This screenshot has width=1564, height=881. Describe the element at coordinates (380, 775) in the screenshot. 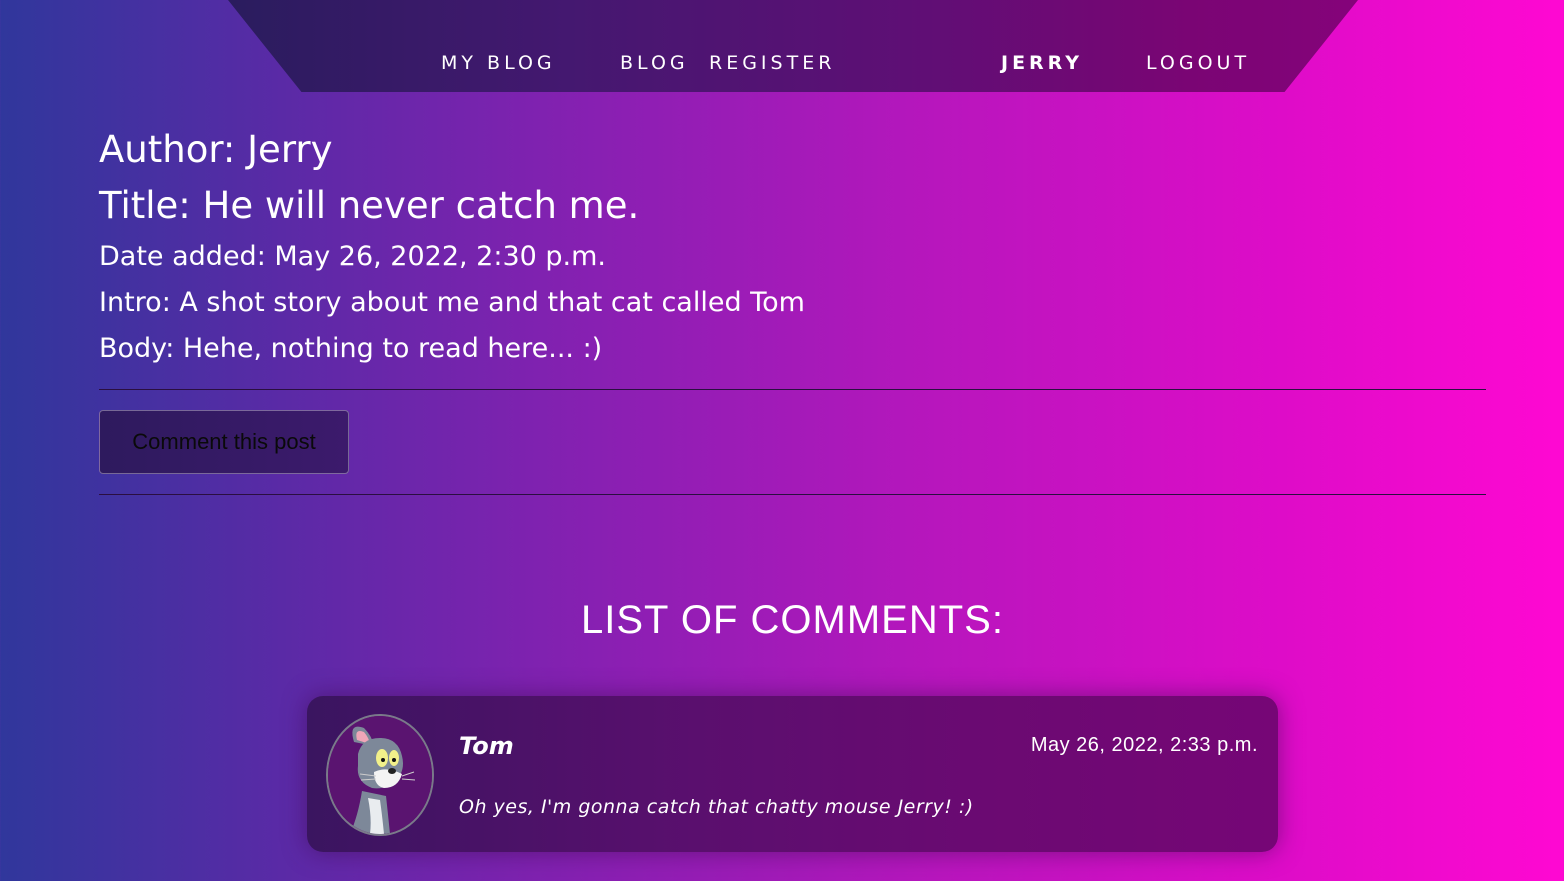

I see `tom-cat-avatar-icon` at that location.